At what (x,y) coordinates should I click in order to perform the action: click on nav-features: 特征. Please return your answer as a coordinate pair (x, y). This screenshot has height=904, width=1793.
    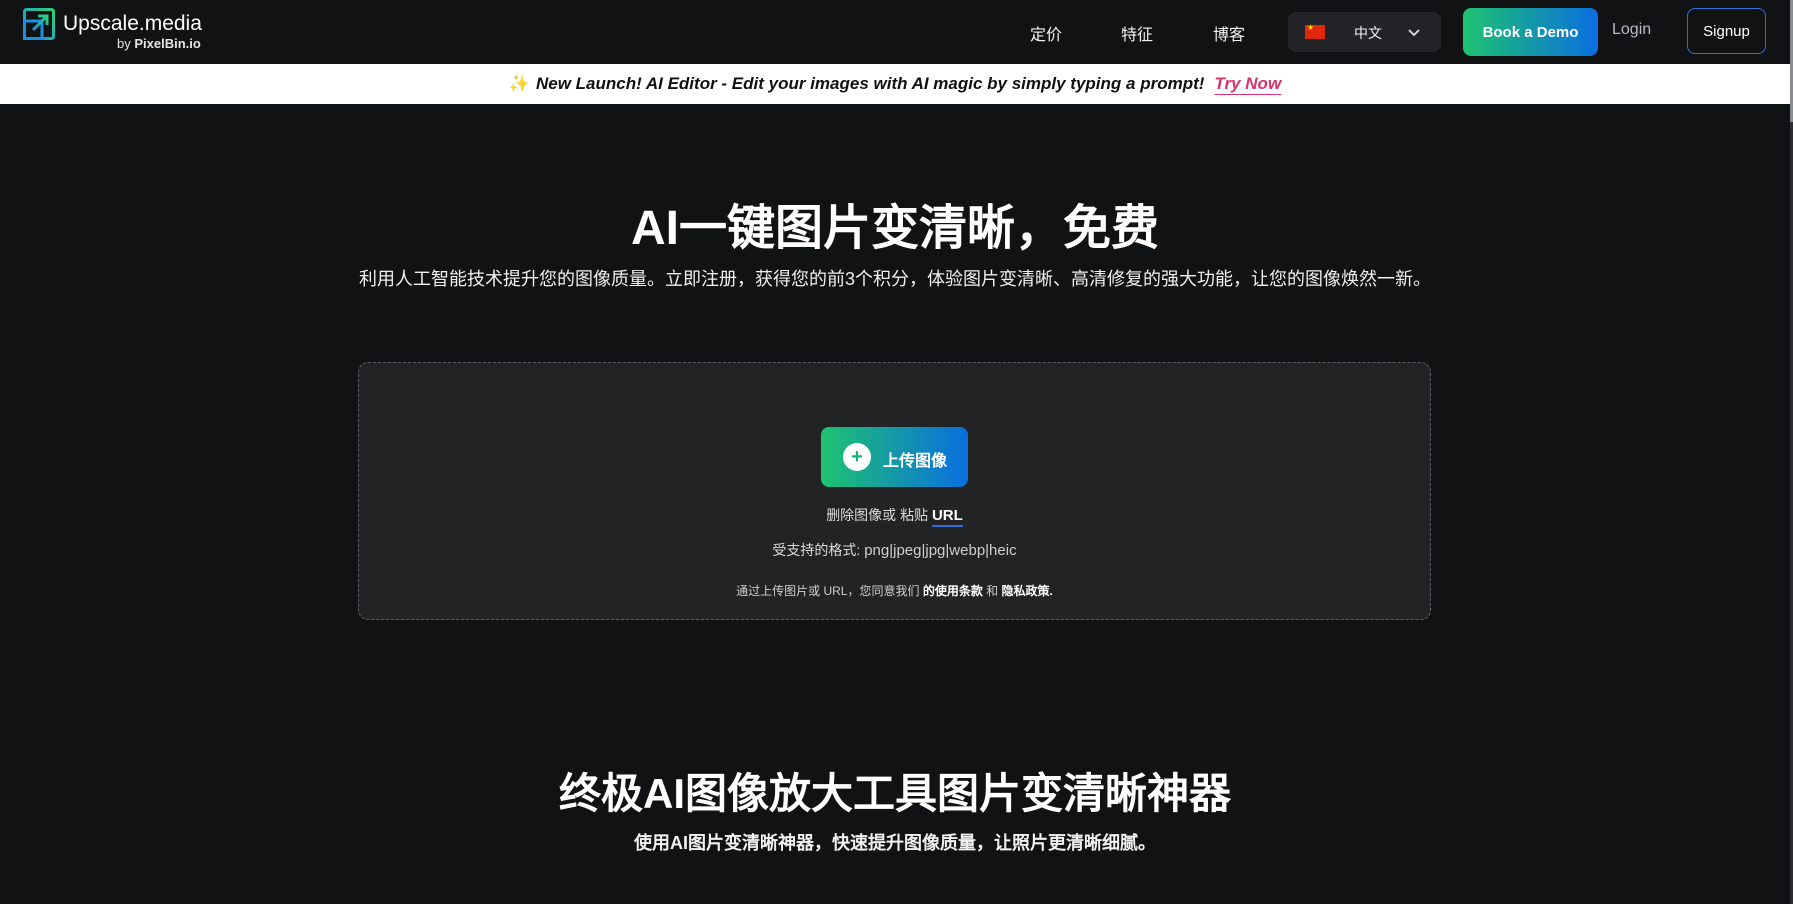
    Looking at the image, I should click on (1137, 33).